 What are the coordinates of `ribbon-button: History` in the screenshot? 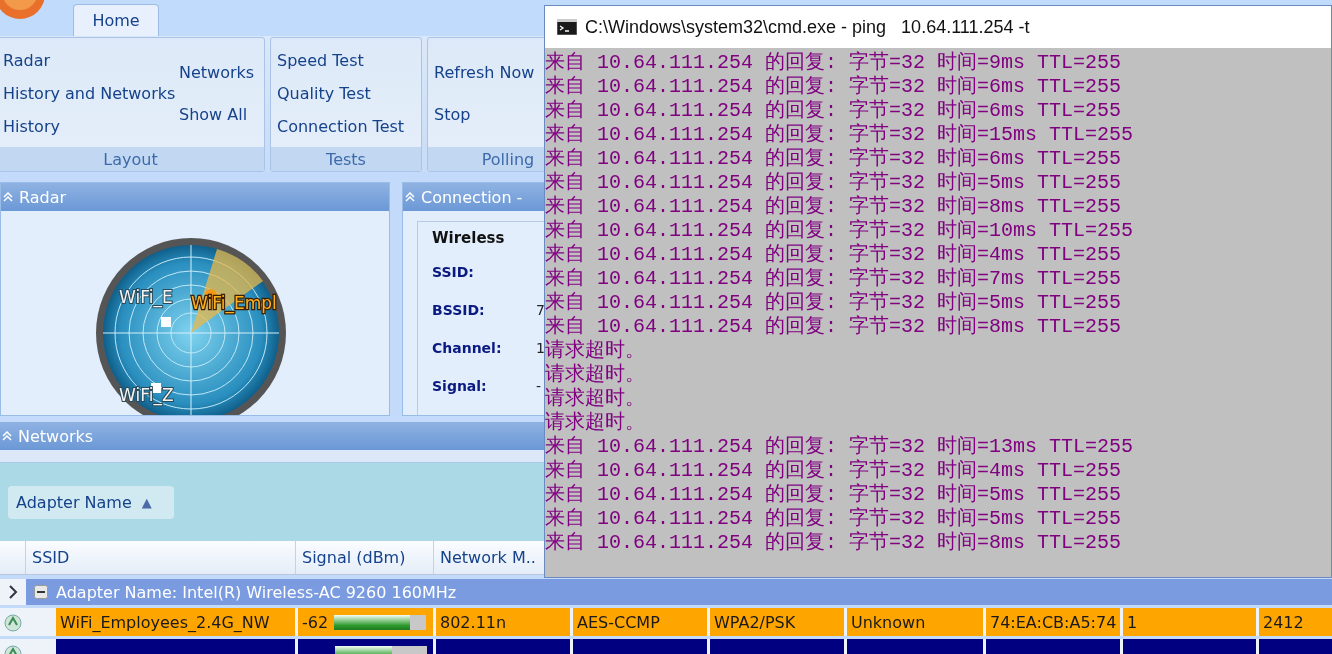 It's located at (89, 126).